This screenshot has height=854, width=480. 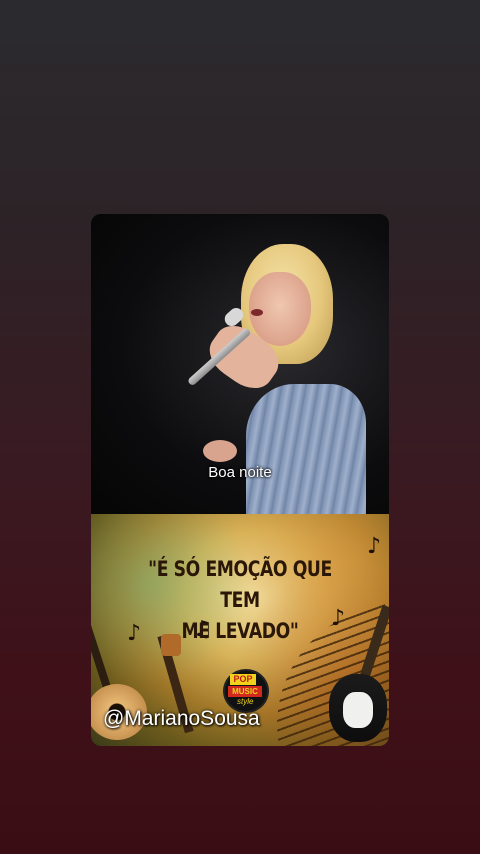 I want to click on logo-music: MUSIC, so click(x=245, y=691).